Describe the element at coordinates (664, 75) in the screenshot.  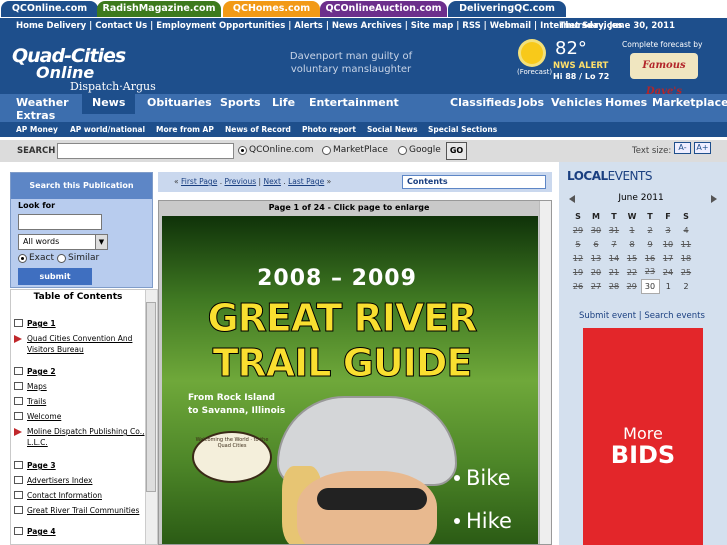
I see `sponsor-logo: Famous Dave's` at that location.